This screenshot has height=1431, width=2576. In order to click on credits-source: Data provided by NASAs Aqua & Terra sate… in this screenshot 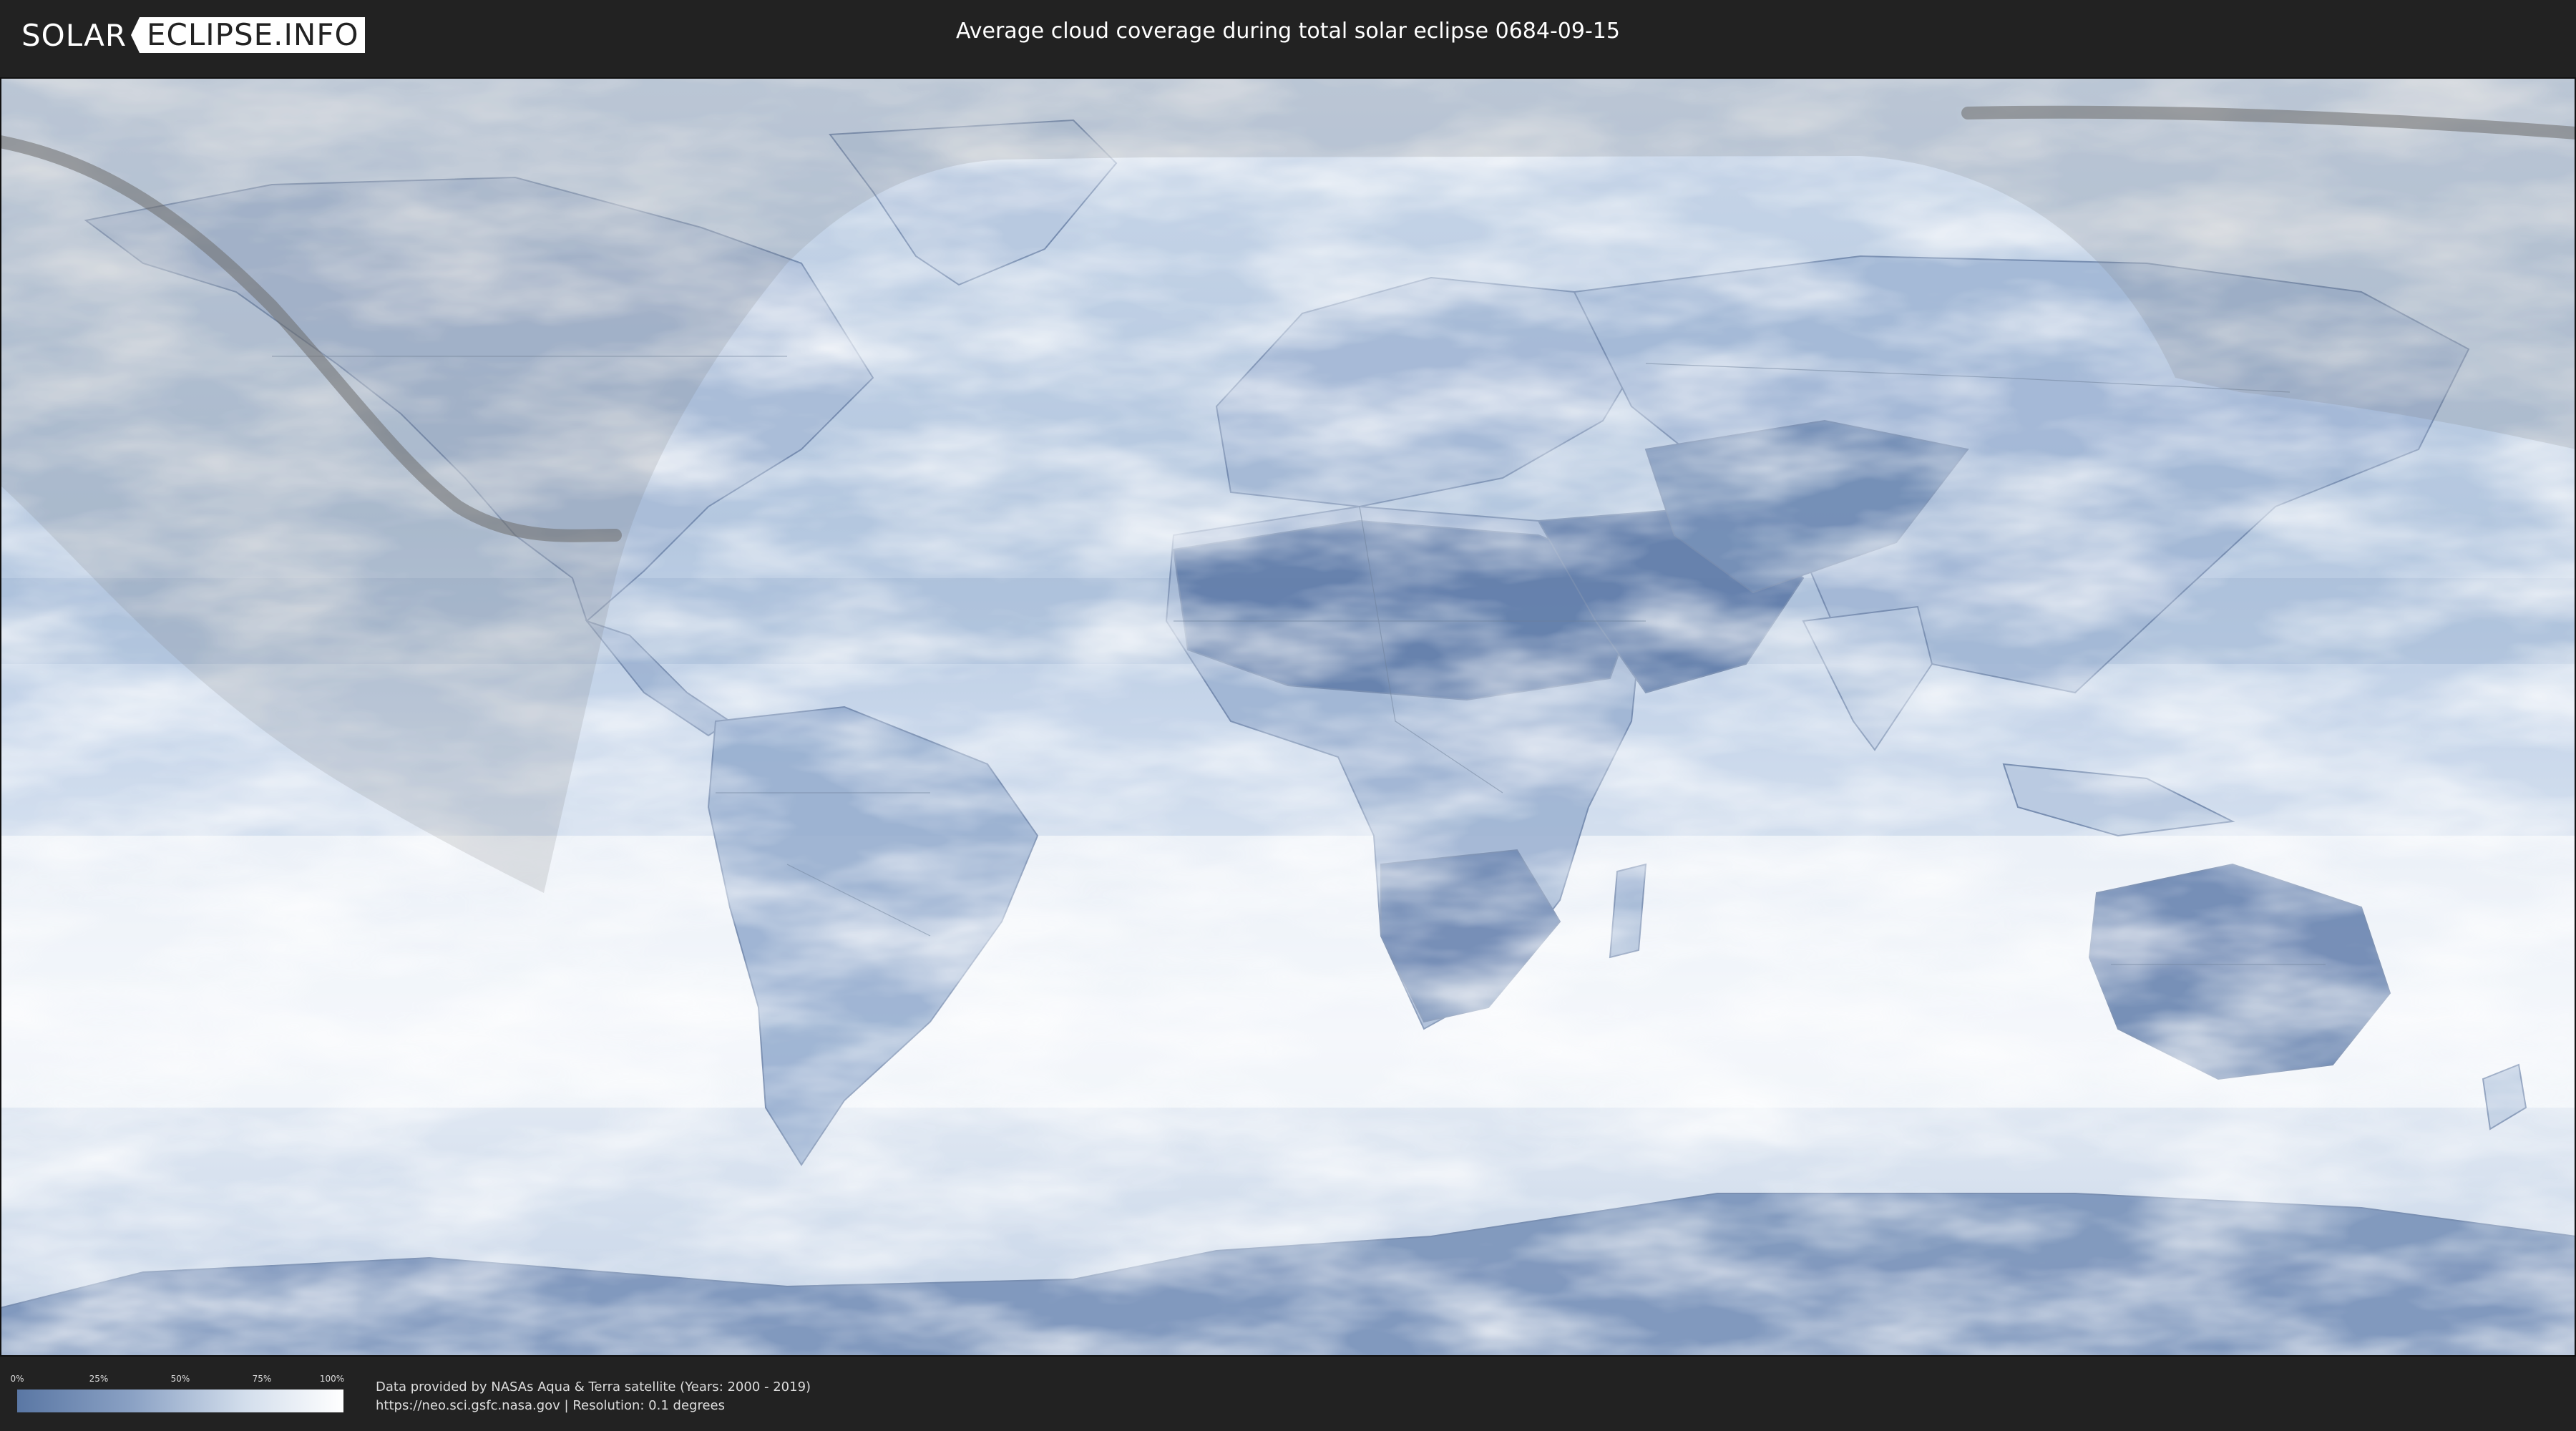, I will do `click(593, 1387)`.